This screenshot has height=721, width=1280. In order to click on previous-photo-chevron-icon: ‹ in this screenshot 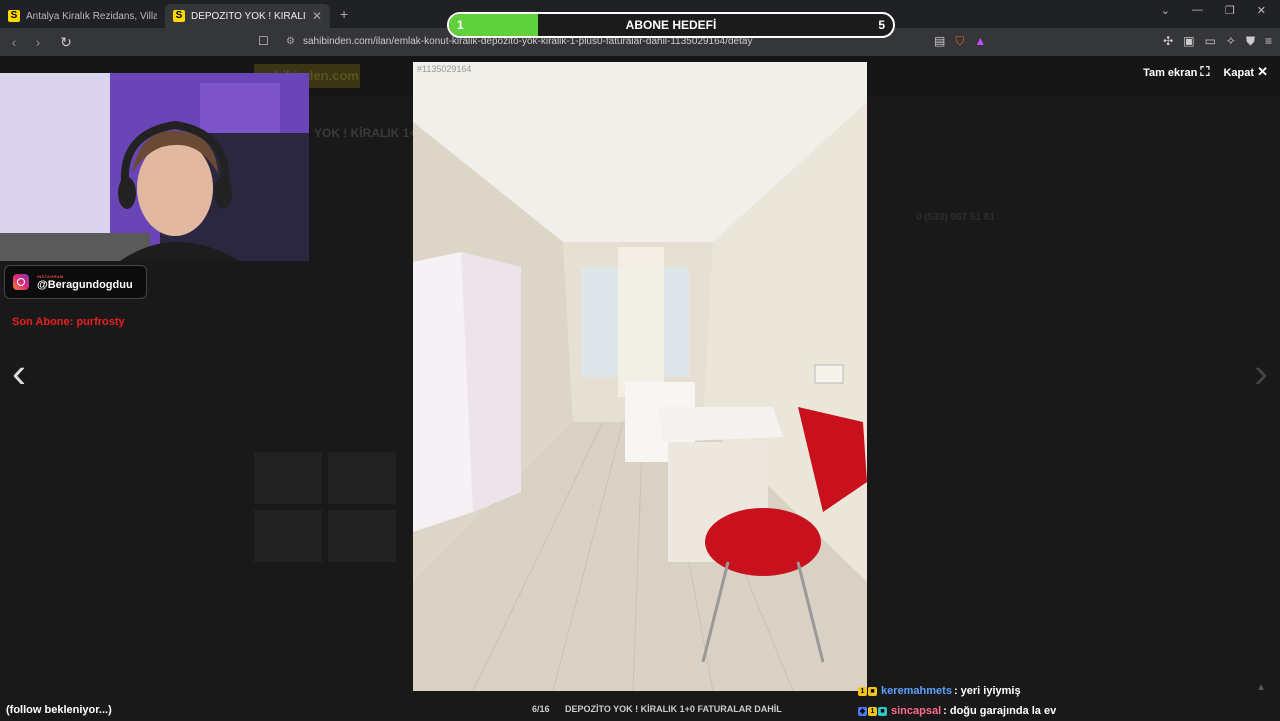, I will do `click(19, 373)`.